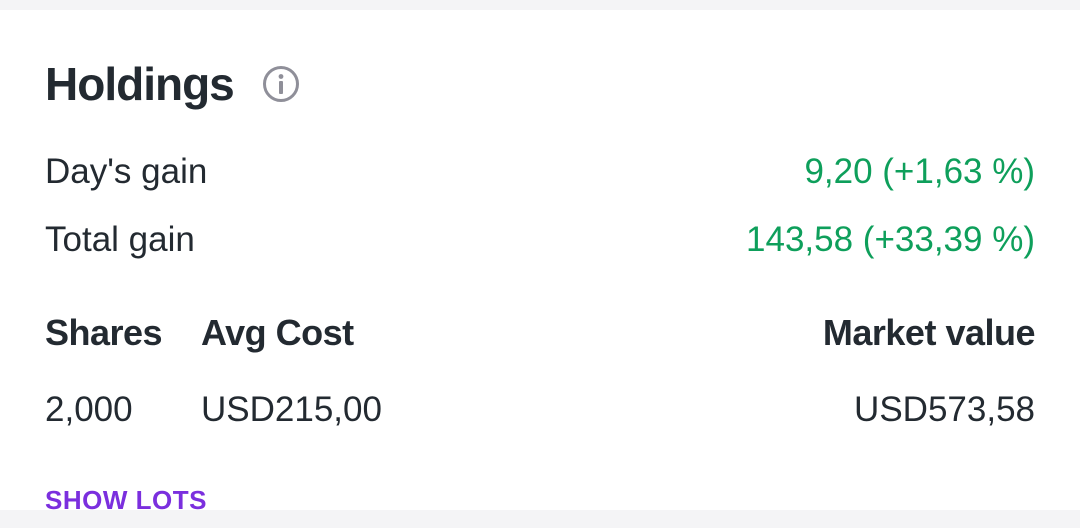 This screenshot has height=528, width=1080. Describe the element at coordinates (120, 239) in the screenshot. I see `total-gain-label: Total gain` at that location.